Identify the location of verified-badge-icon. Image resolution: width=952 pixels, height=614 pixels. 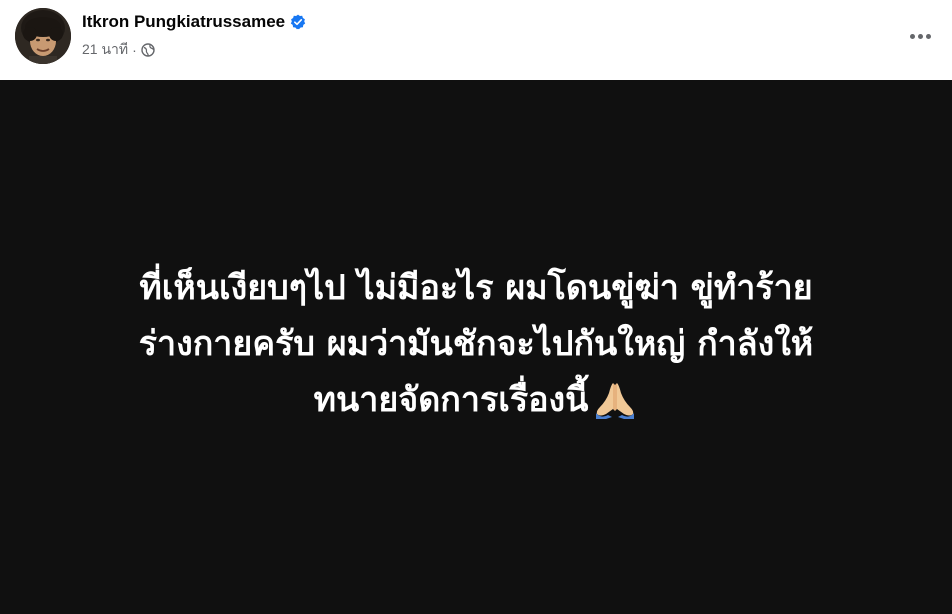
(298, 22).